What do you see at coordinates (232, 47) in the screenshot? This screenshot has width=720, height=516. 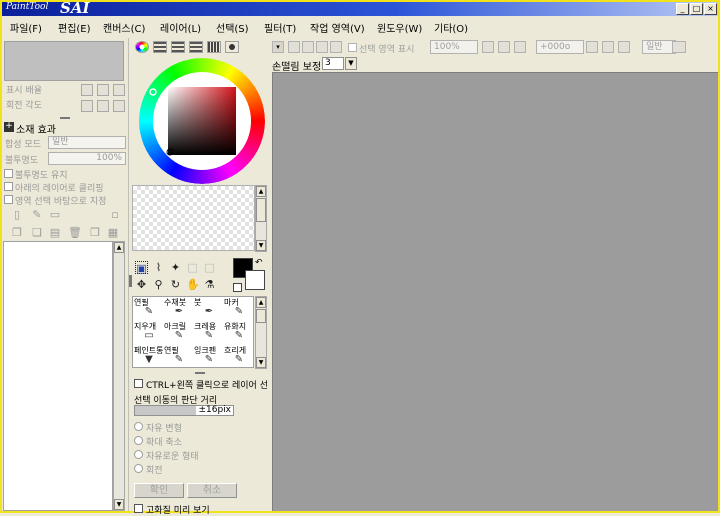 I see `scratchpad-mode-button` at bounding box center [232, 47].